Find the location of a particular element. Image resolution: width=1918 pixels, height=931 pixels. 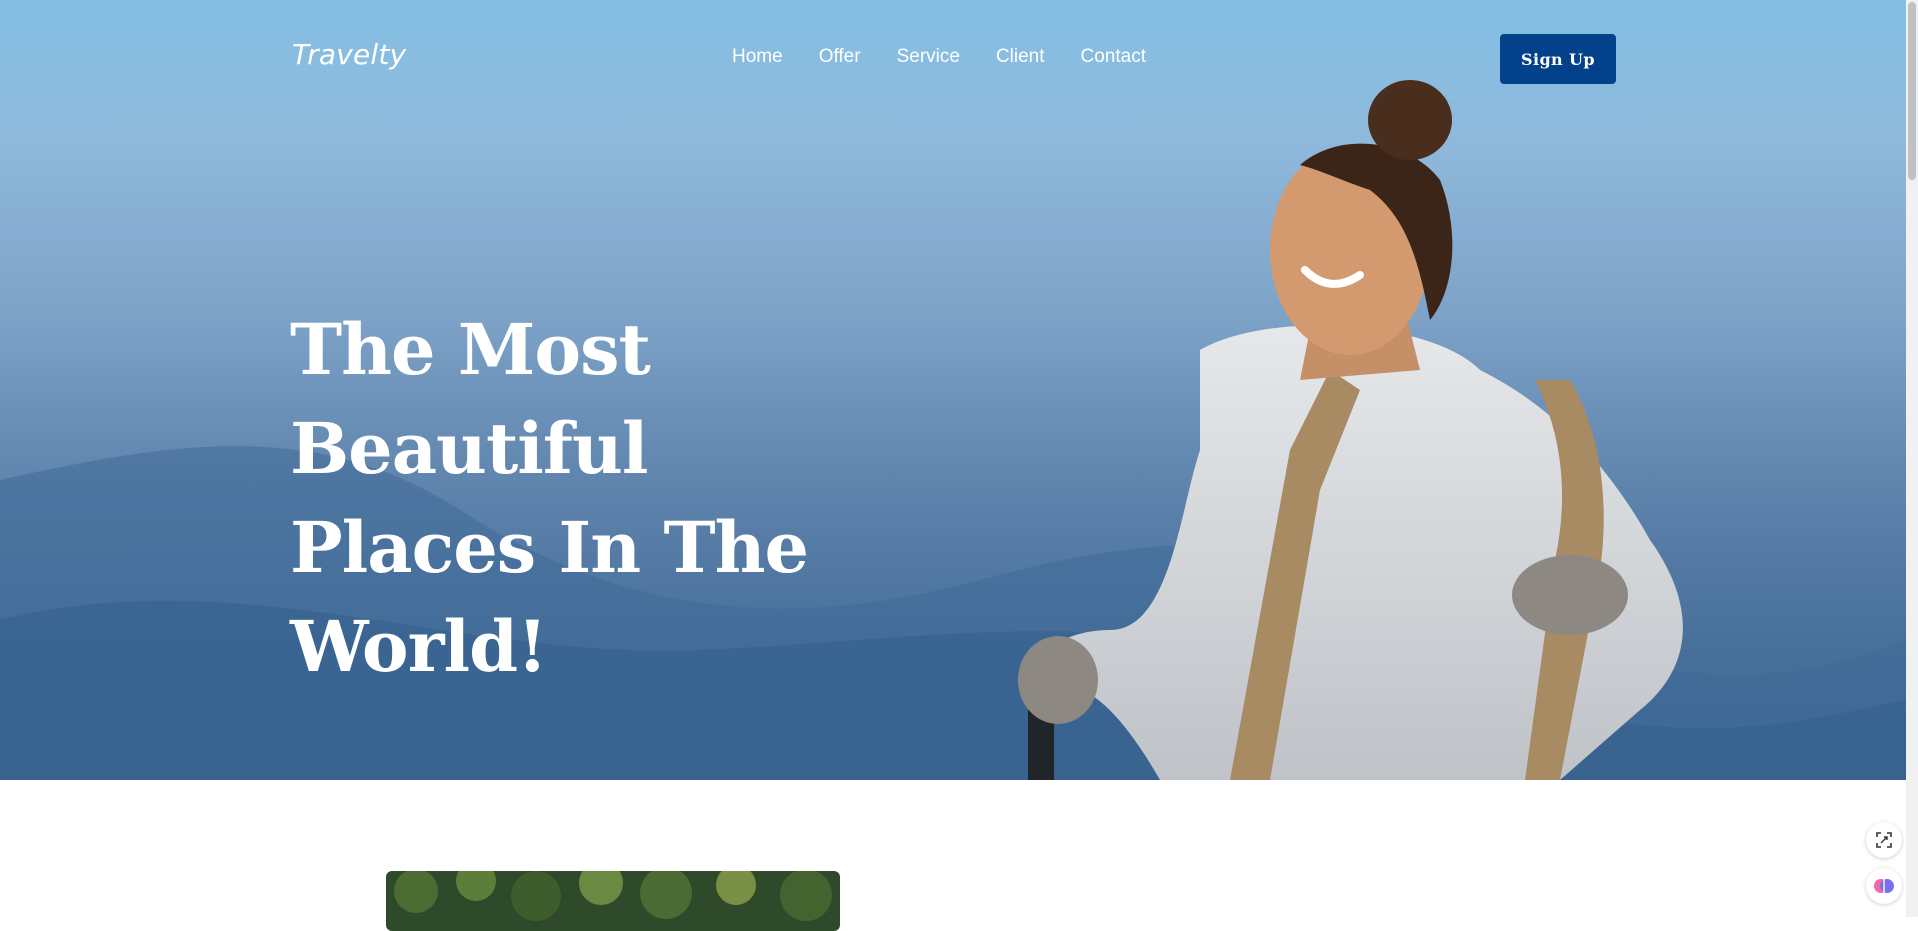

capture-button is located at coordinates (1884, 840).